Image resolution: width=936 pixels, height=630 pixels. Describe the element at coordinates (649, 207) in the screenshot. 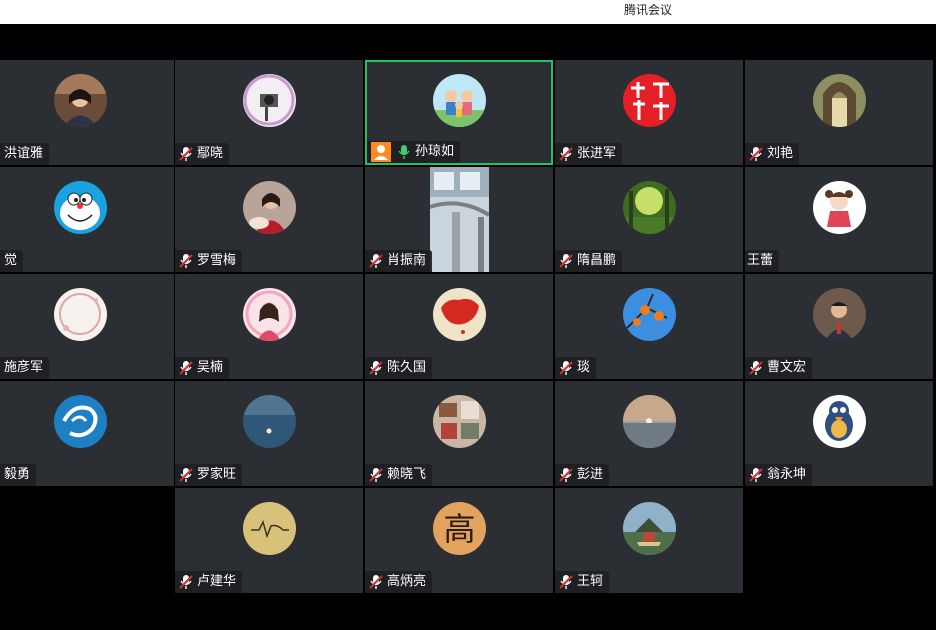

I see `avatar-photo-forest` at that location.